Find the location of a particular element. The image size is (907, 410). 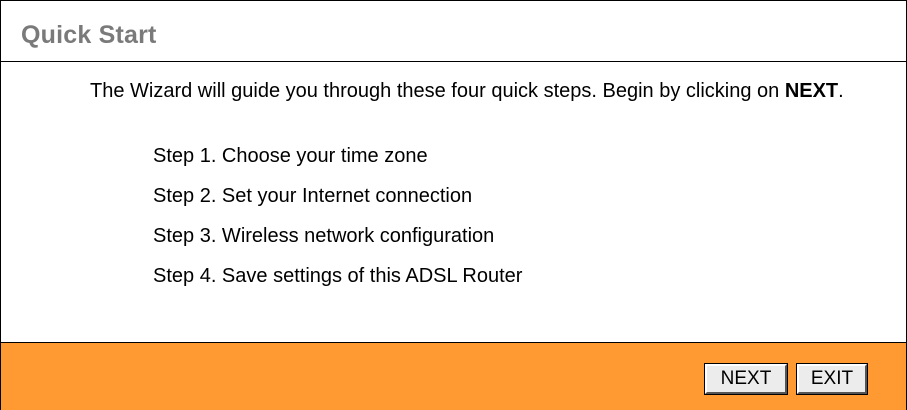

step-item: Step 1. Choose your time zone is located at coordinates (290, 156).